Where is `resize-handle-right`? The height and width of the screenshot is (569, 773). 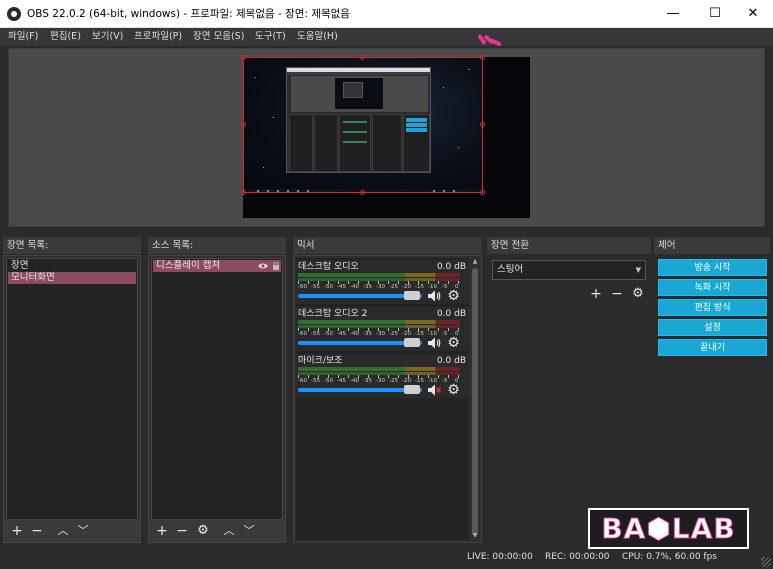
resize-handle-right is located at coordinates (482, 124).